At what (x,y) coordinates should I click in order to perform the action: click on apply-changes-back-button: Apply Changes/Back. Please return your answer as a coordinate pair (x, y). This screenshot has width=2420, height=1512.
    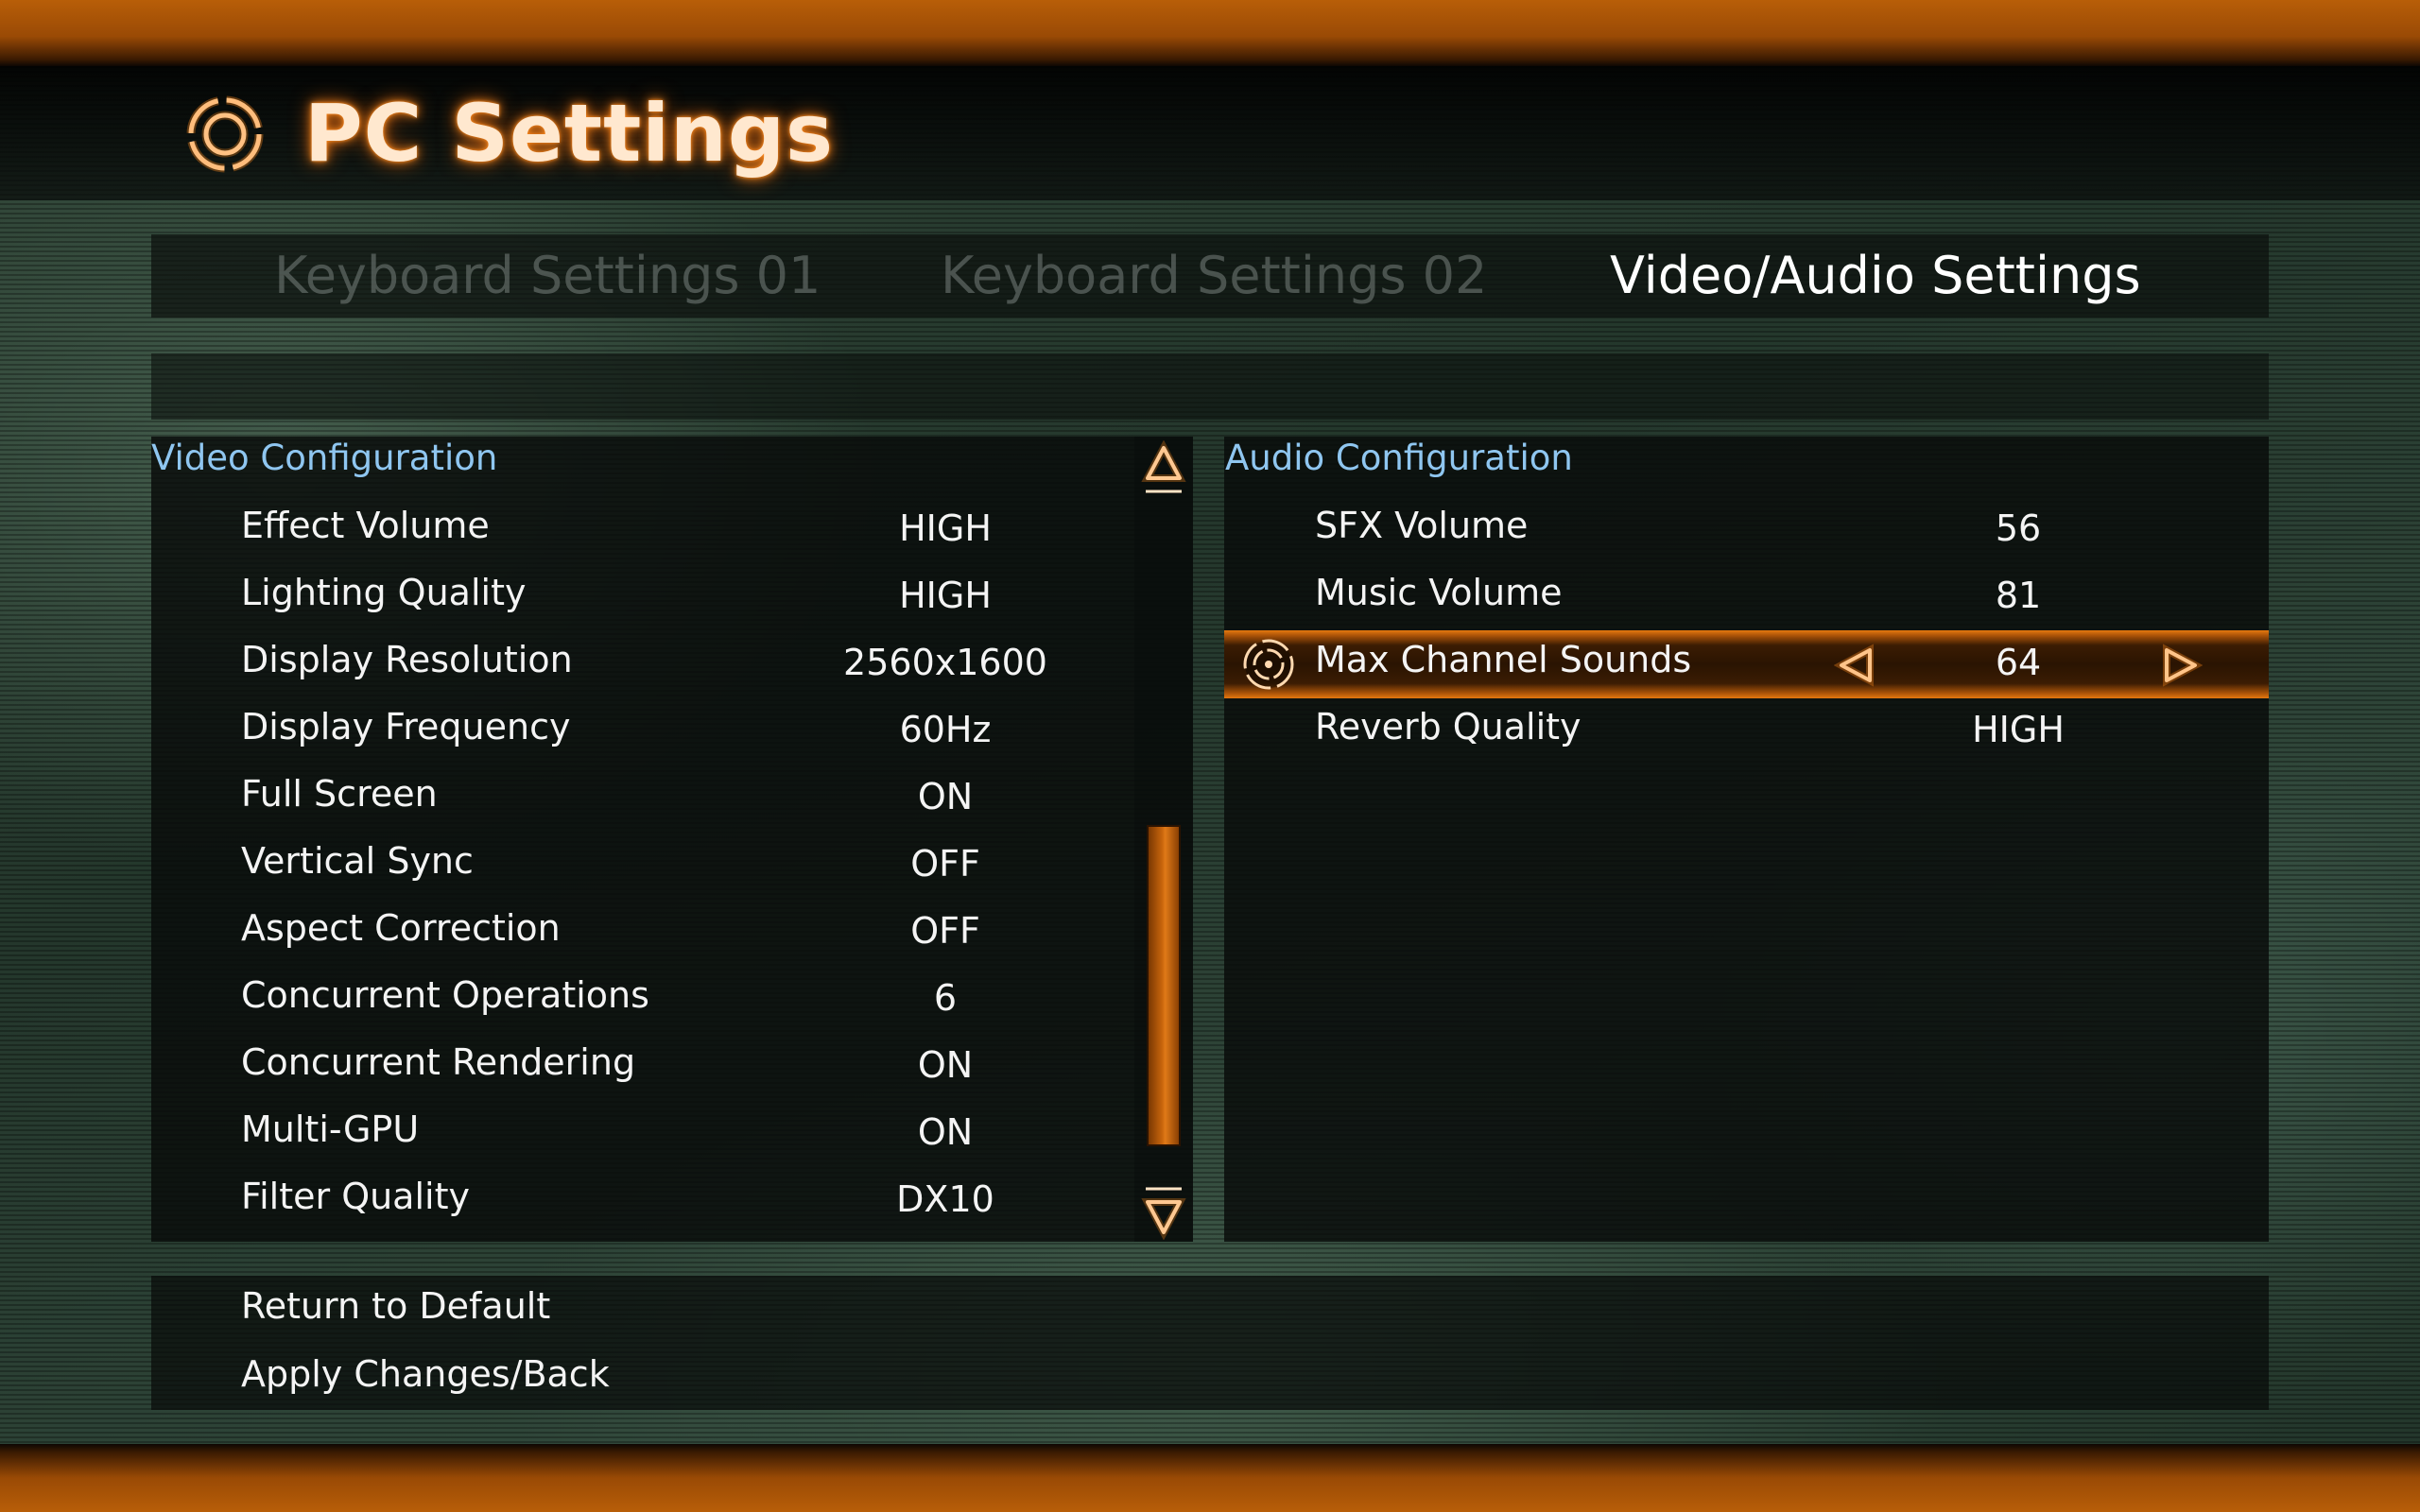
    Looking at the image, I should click on (425, 1374).